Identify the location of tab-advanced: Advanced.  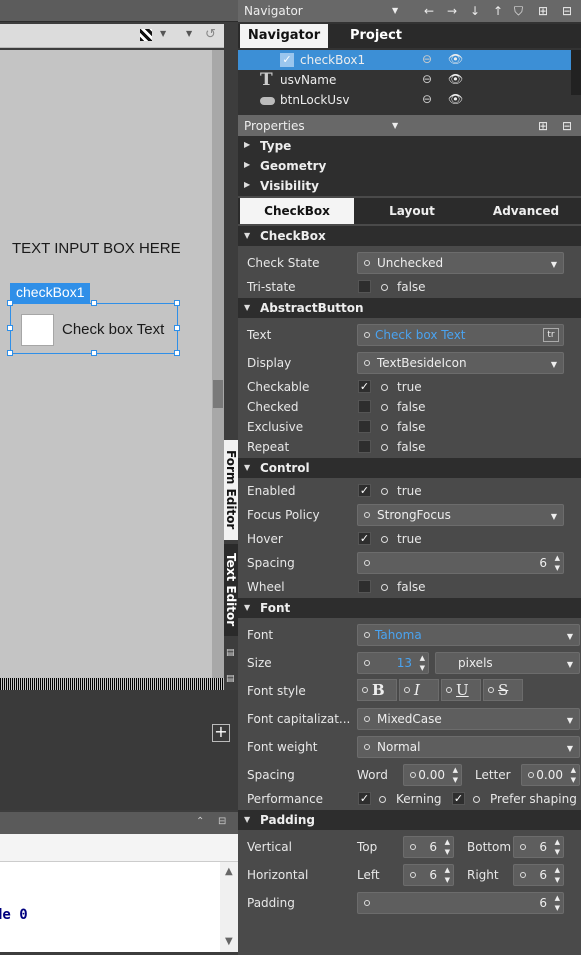
(525, 211).